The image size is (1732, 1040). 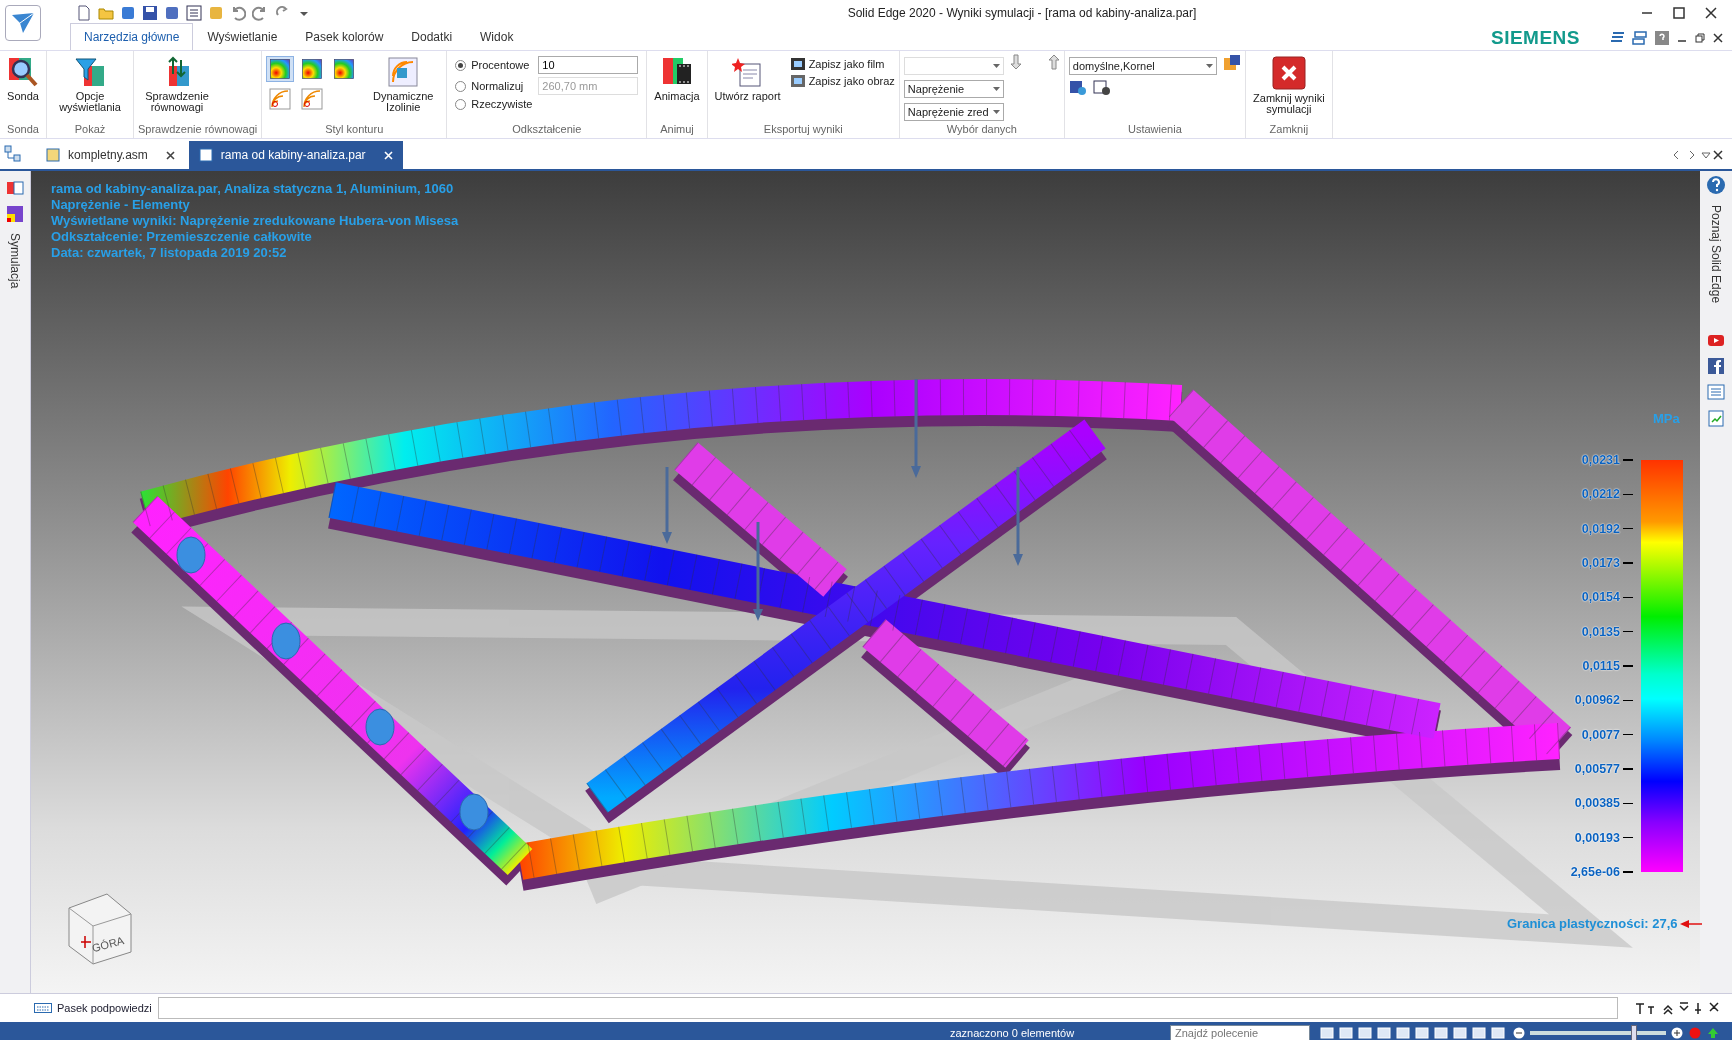 I want to click on undo-icon, so click(x=238, y=12).